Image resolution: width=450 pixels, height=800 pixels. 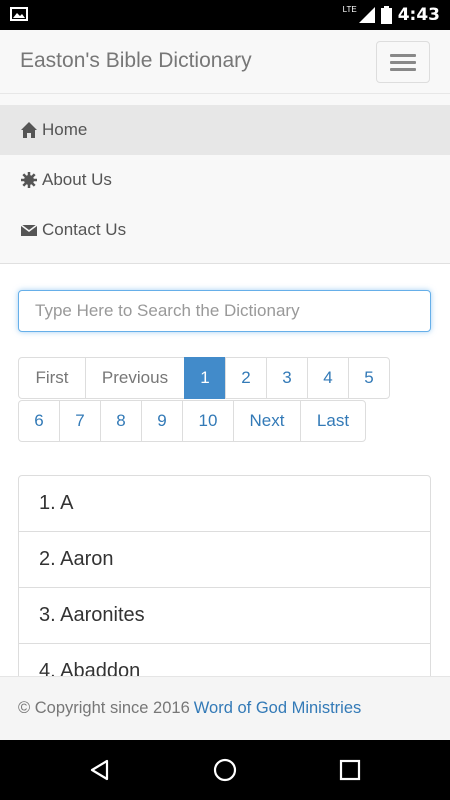 What do you see at coordinates (224, 616) in the screenshot?
I see `list-item: 3. Aaronites` at bounding box center [224, 616].